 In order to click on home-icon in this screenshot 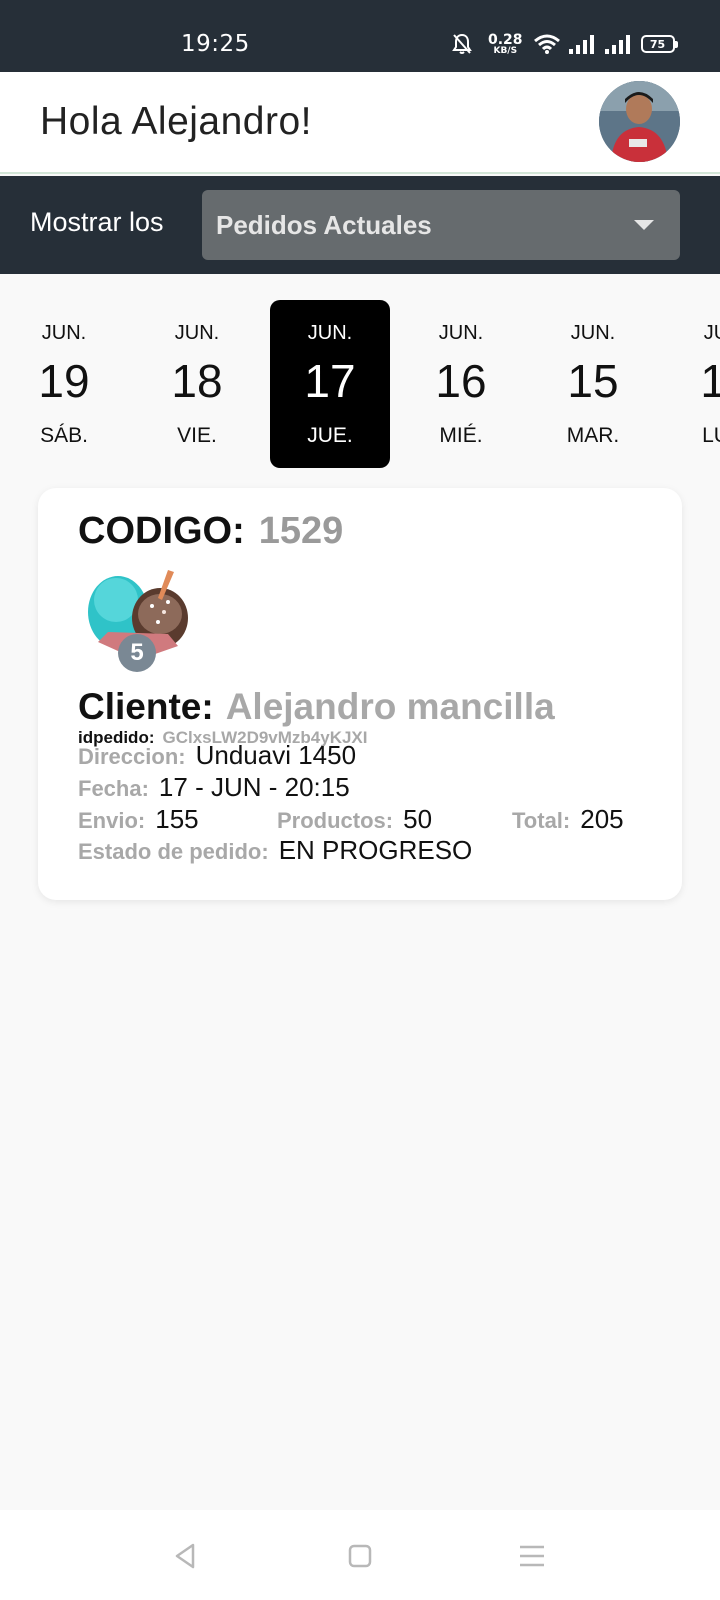, I will do `click(360, 1556)`.